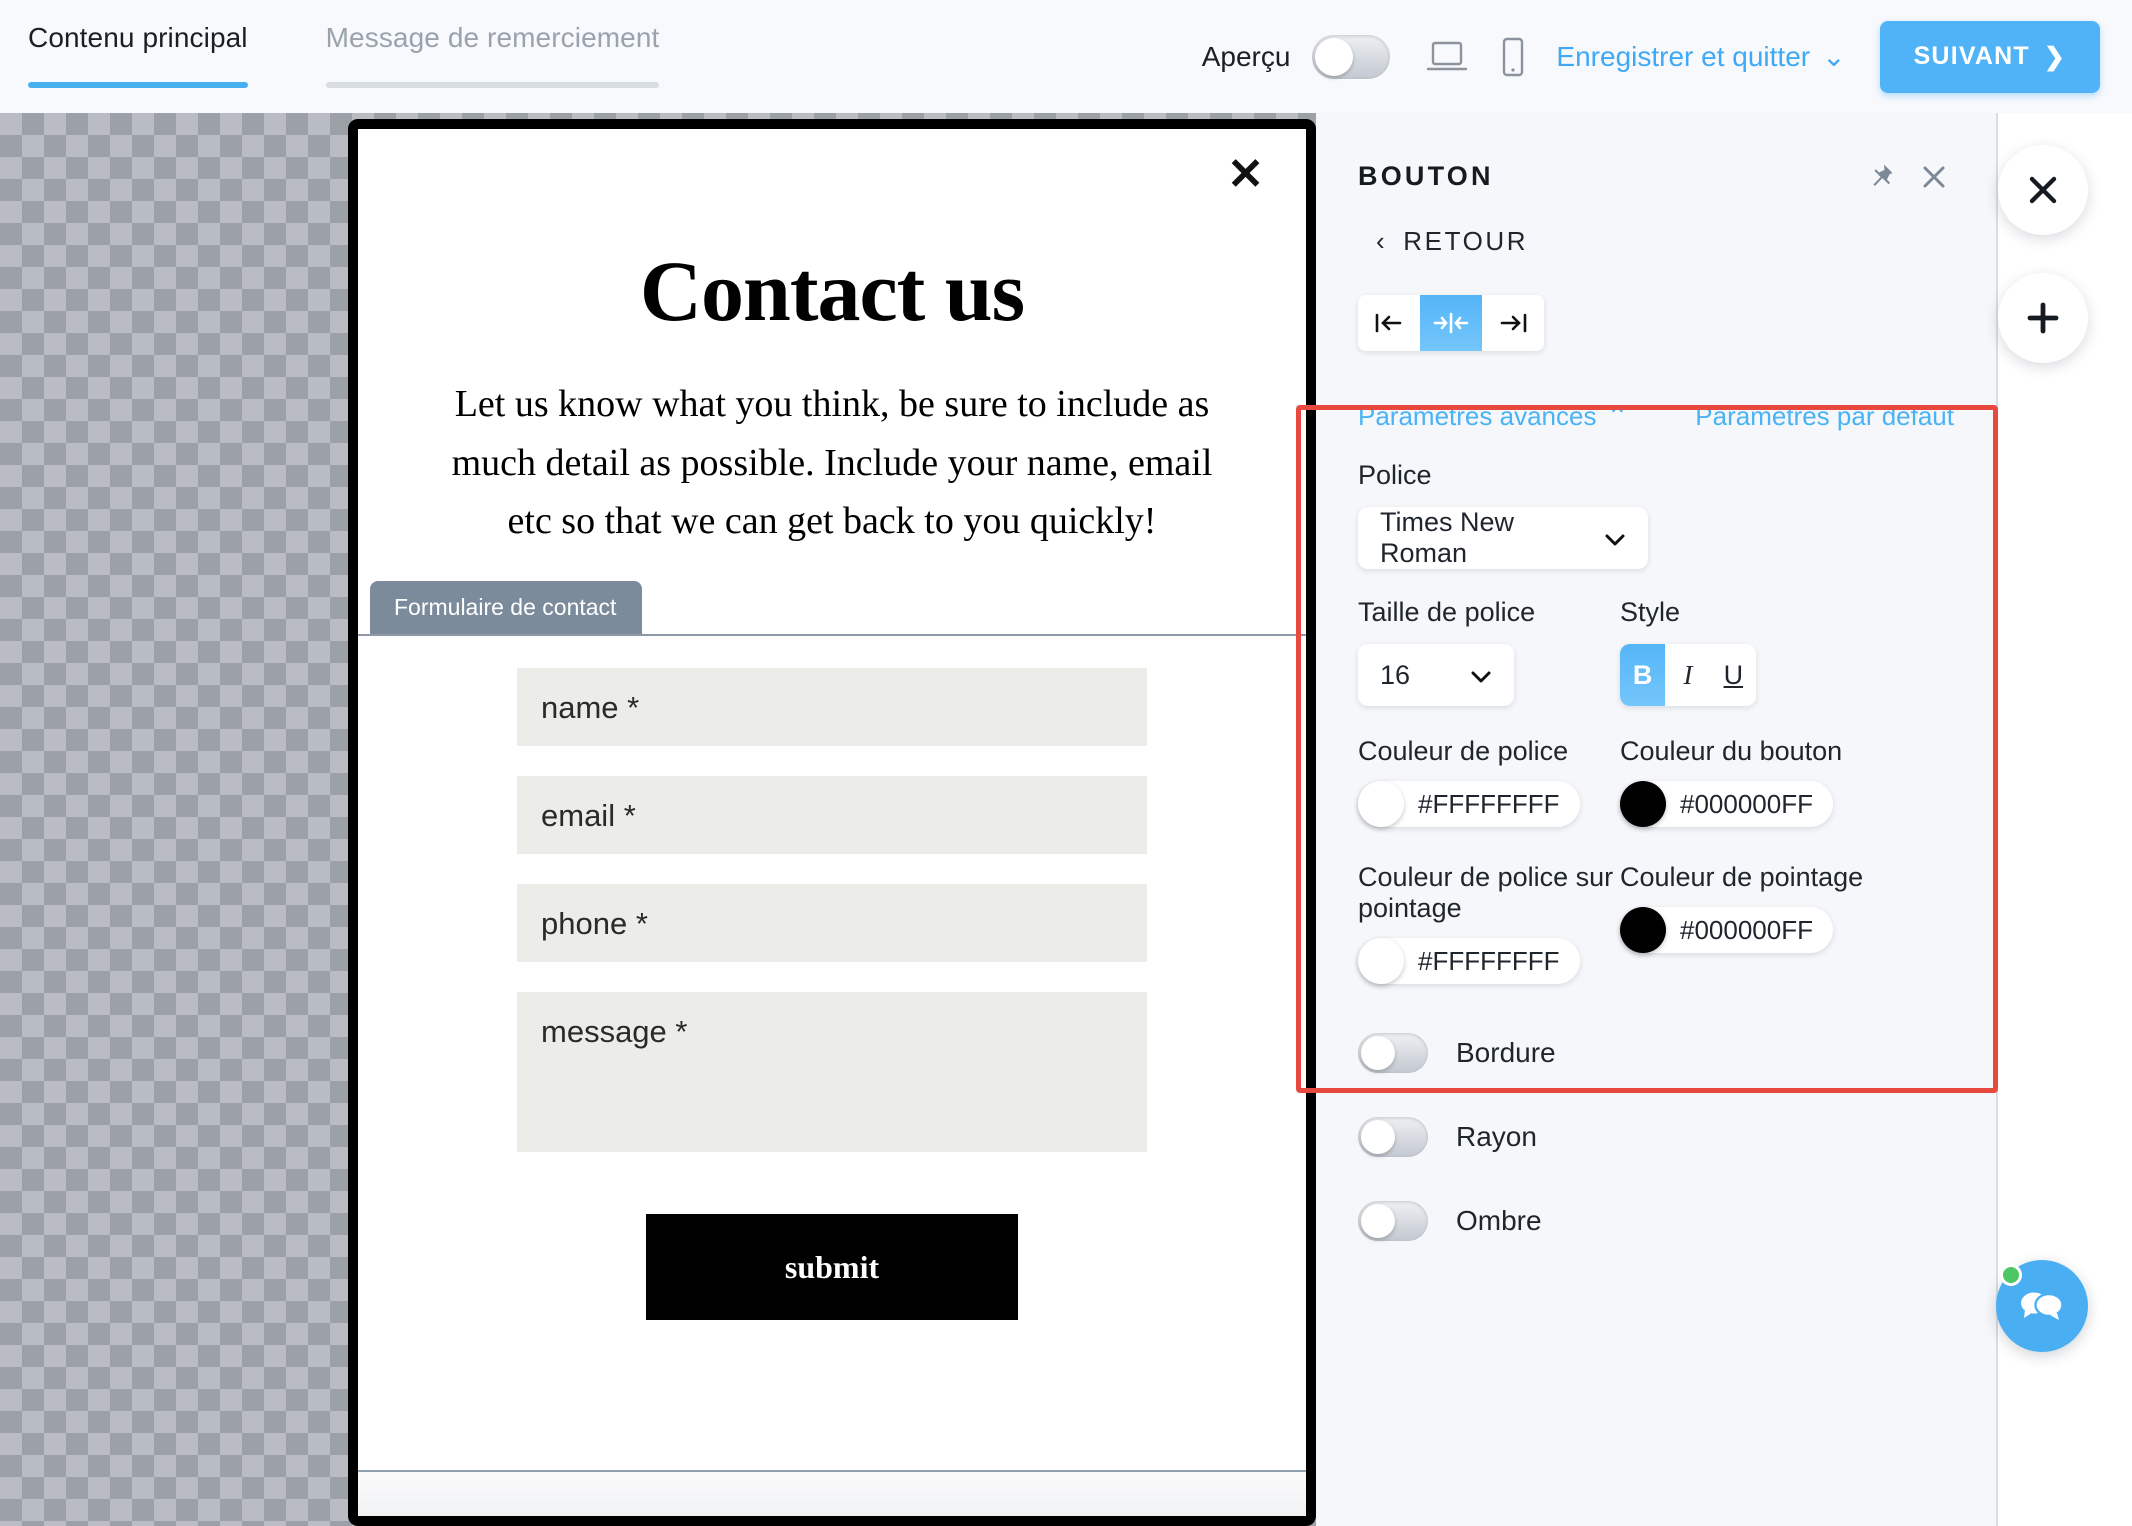 The width and height of the screenshot is (2132, 1526). Describe the element at coordinates (832, 1267) in the screenshot. I see `submit-button: submit` at that location.